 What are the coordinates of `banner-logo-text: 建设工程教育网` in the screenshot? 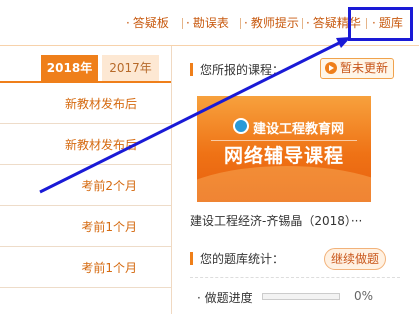 It's located at (299, 129).